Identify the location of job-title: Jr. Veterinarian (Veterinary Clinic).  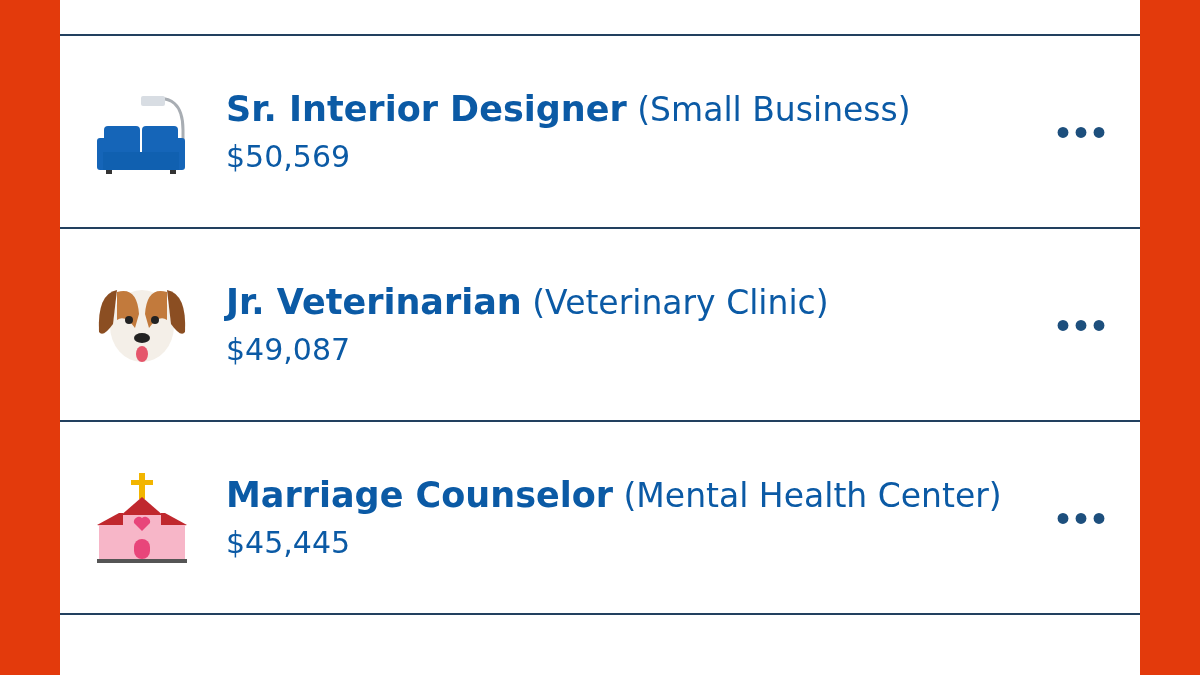
(528, 302).